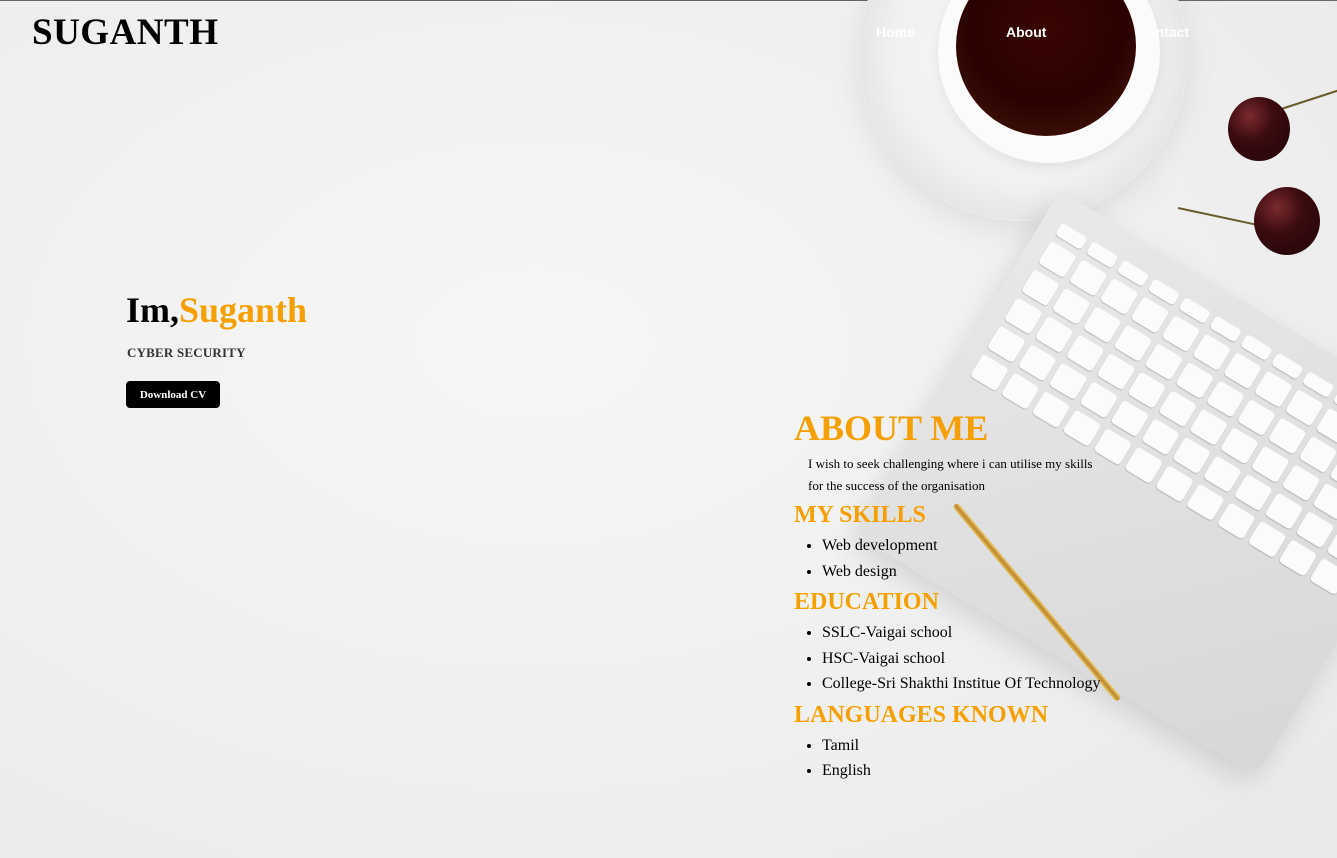  Describe the element at coordinates (152, 310) in the screenshot. I see `hero-greeting: Im,` at that location.